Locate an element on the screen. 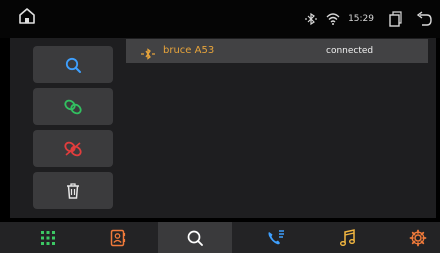  link-icon is located at coordinates (73, 106).